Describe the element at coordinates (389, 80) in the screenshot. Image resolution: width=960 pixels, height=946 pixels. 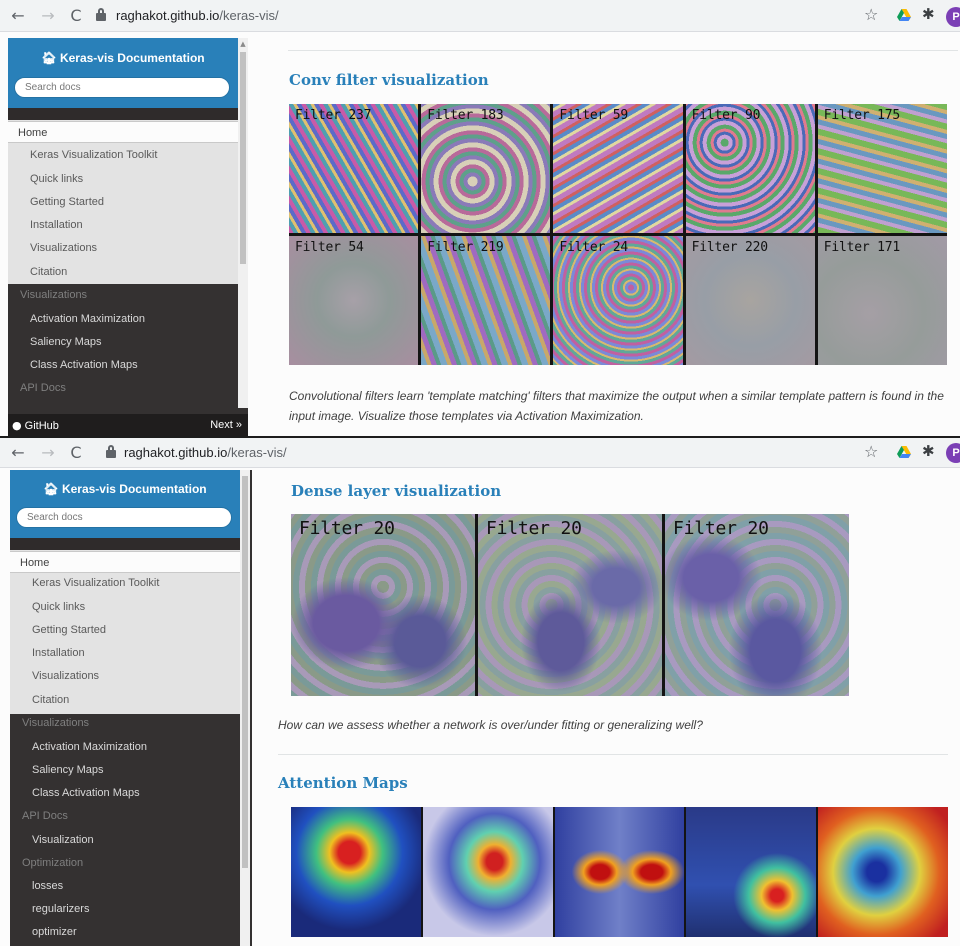
I see `conv-section-title: Conv filter visualization` at that location.